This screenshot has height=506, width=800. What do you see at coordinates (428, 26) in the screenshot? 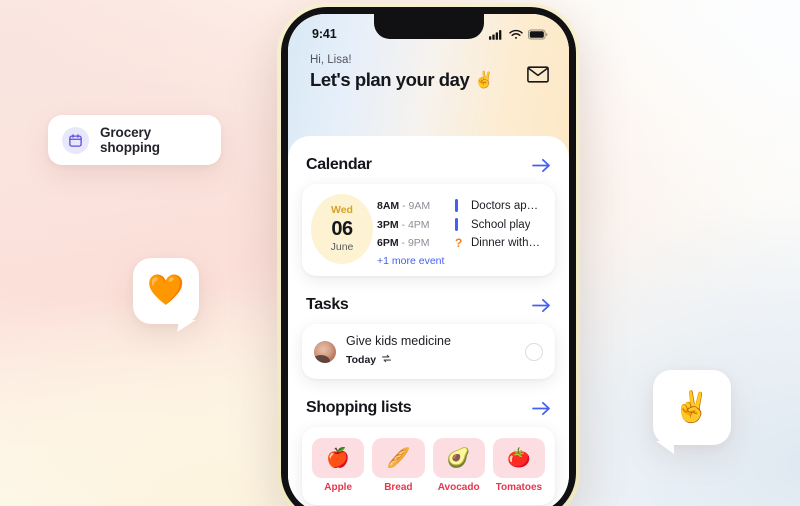
I see `phone-notch` at bounding box center [428, 26].